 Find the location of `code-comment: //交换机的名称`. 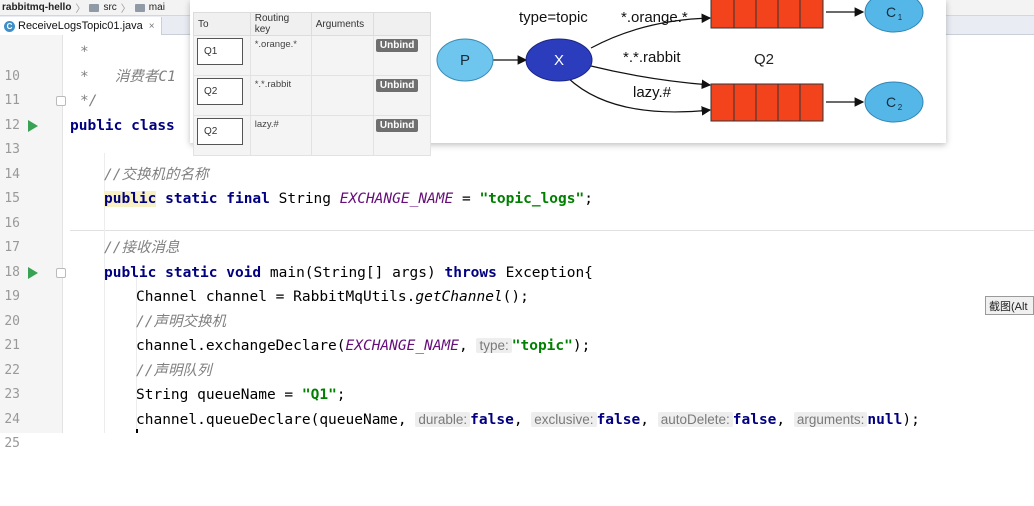

code-comment: //交换机的名称 is located at coordinates (156, 174).